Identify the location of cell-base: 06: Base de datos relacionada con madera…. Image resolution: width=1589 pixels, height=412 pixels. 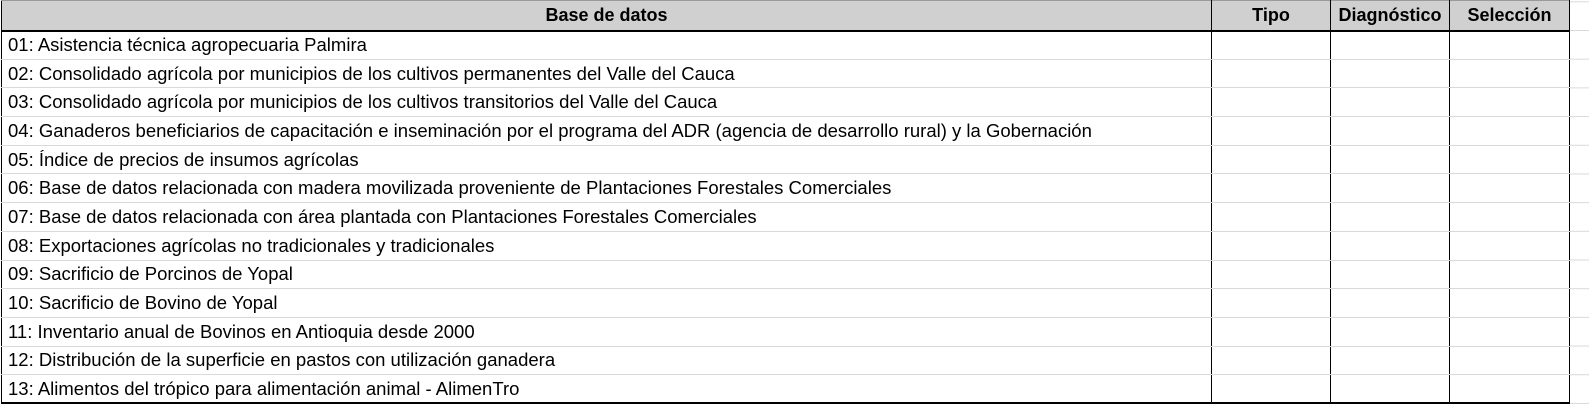
(606, 188).